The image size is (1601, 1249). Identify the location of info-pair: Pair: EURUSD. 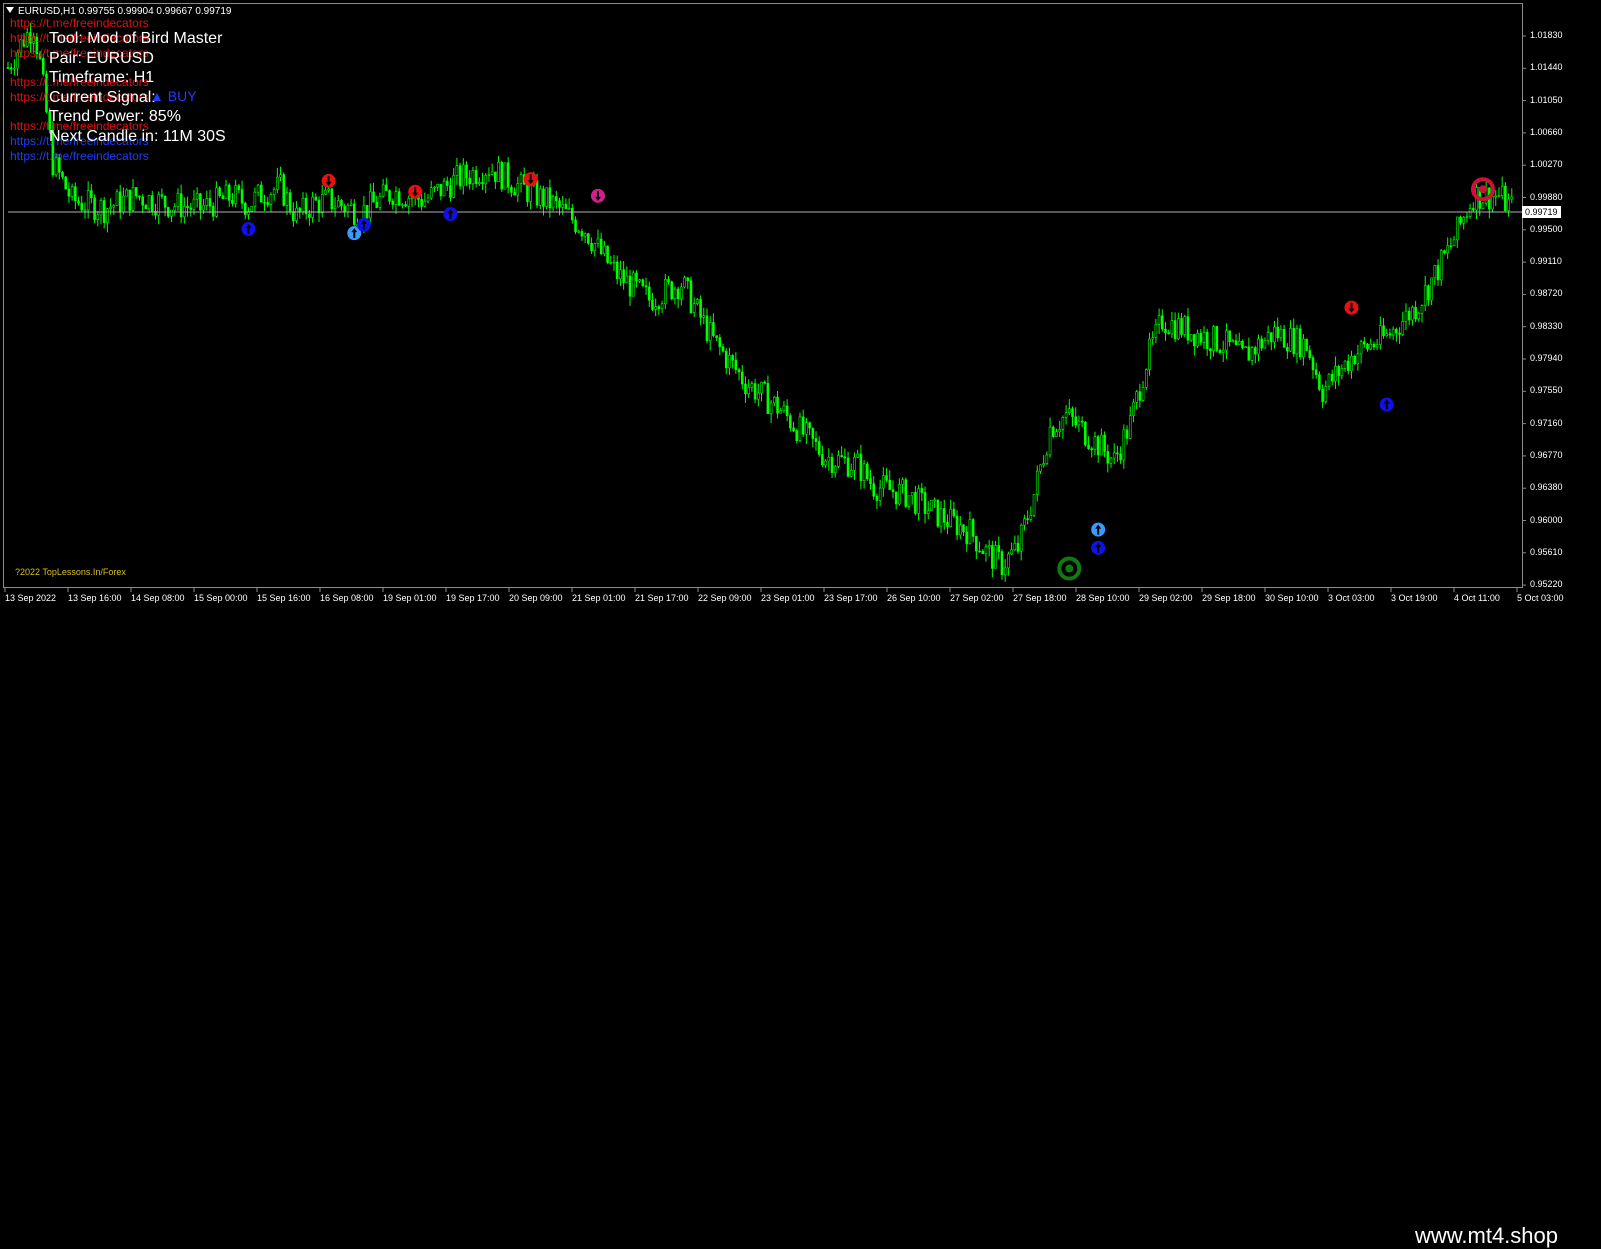
(101, 58).